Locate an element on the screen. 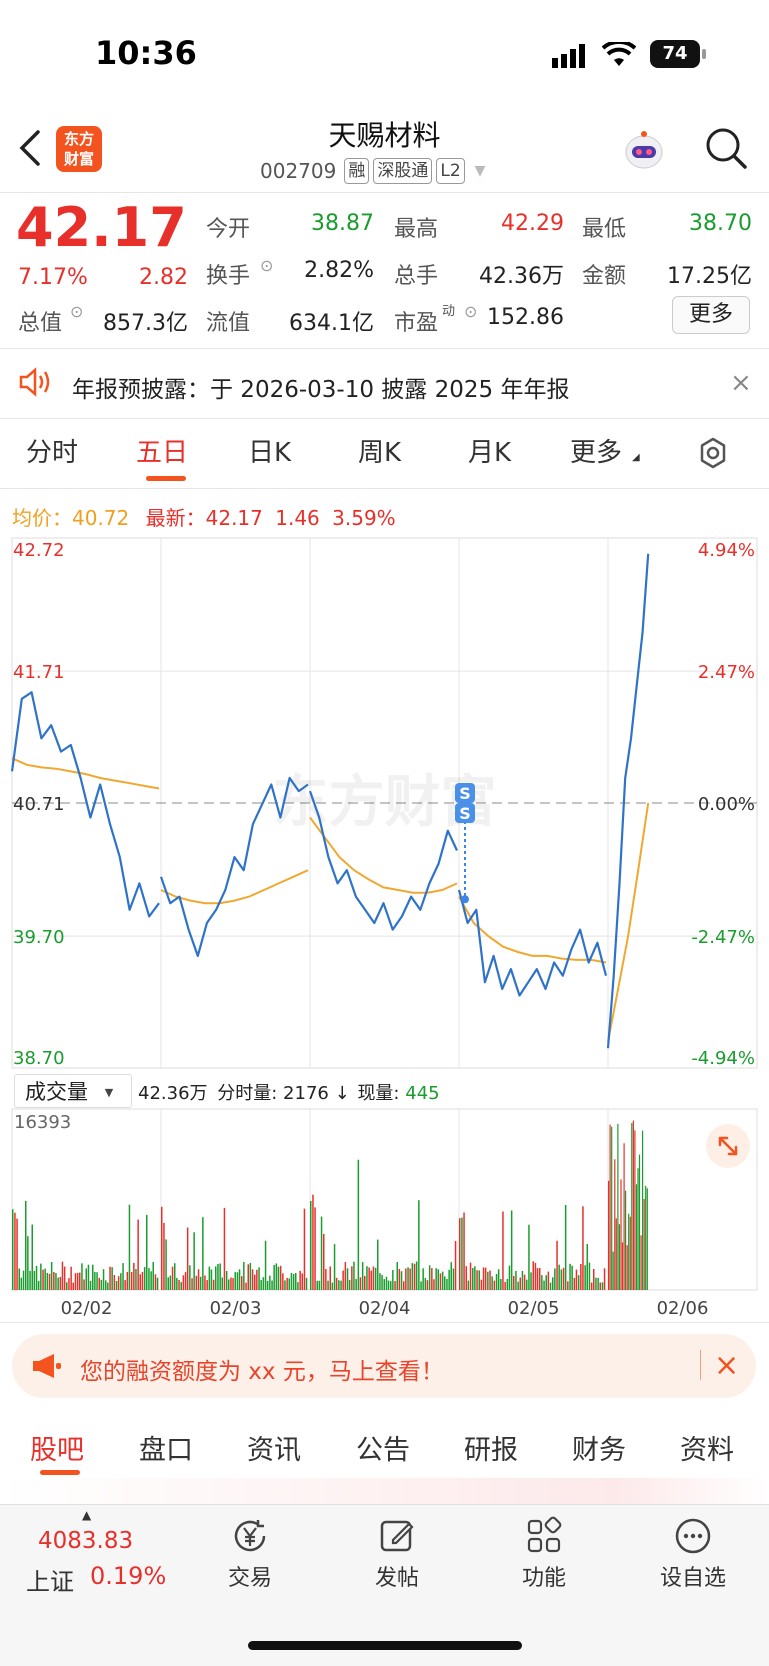  tab-more: 更多 is located at coordinates (596, 450).